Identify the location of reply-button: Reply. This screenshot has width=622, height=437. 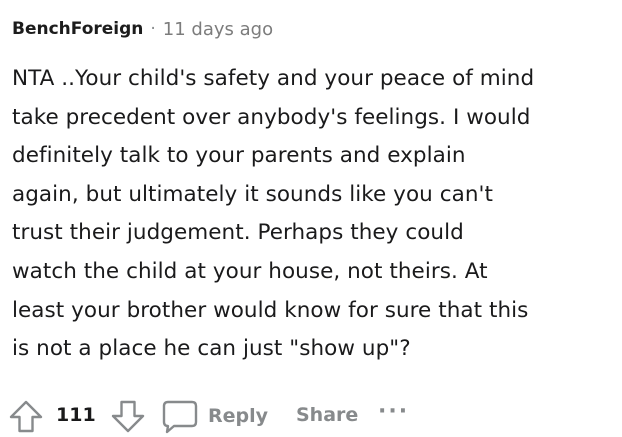
(214, 416).